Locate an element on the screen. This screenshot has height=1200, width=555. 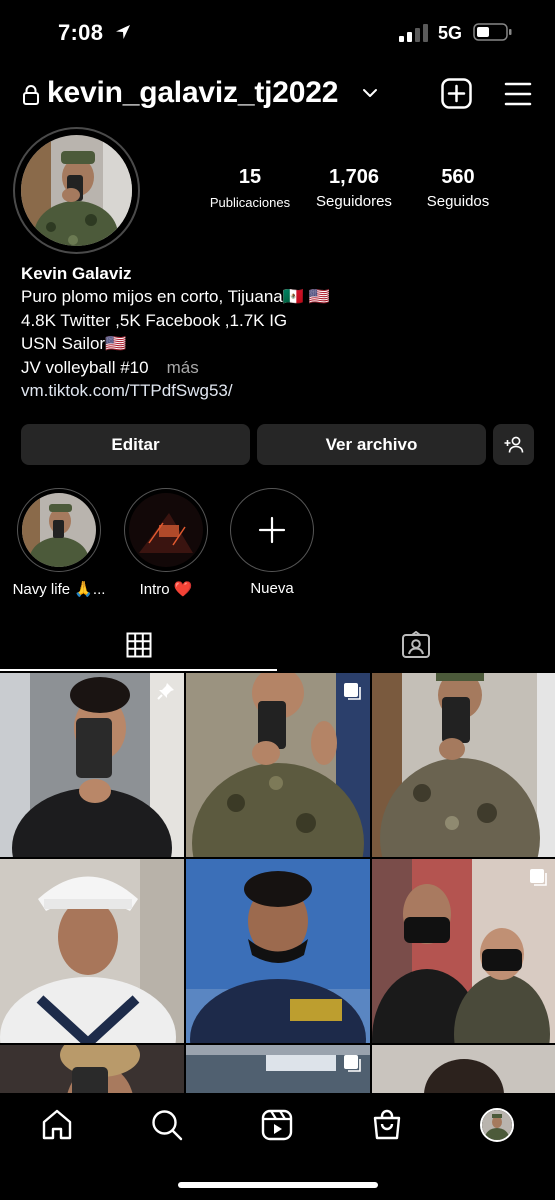
active-tab-indicator is located at coordinates (138, 670).